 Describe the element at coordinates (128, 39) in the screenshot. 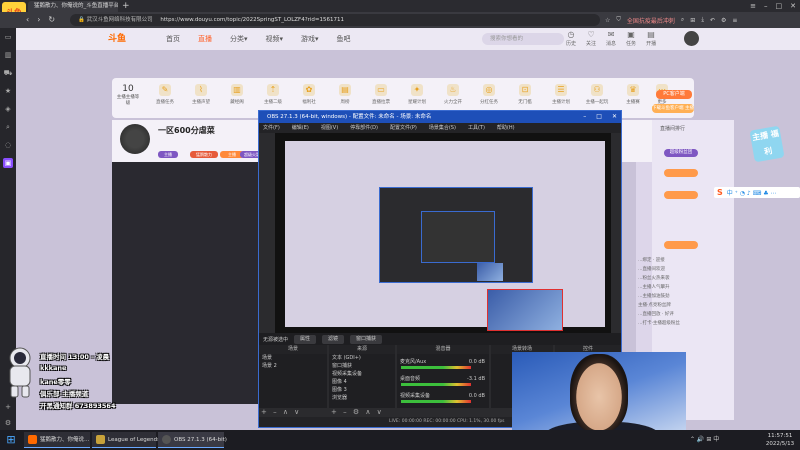

I see `douyu-logo: 斗鱼` at that location.